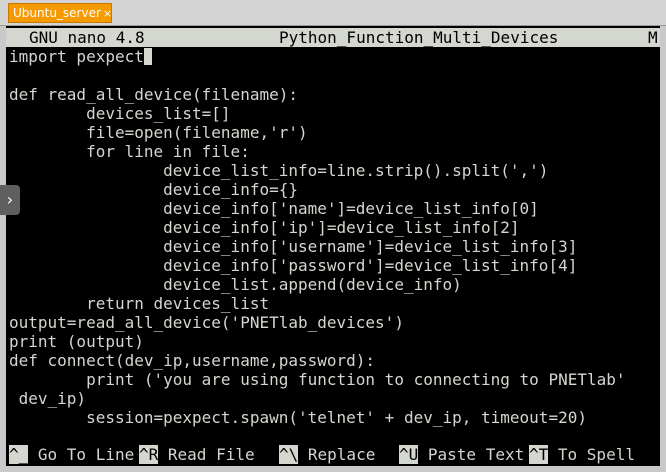 Image resolution: width=666 pixels, height=472 pixels. What do you see at coordinates (264, 227) in the screenshot?
I see `code-line: device_info['ip']=device_list_info[2]` at bounding box center [264, 227].